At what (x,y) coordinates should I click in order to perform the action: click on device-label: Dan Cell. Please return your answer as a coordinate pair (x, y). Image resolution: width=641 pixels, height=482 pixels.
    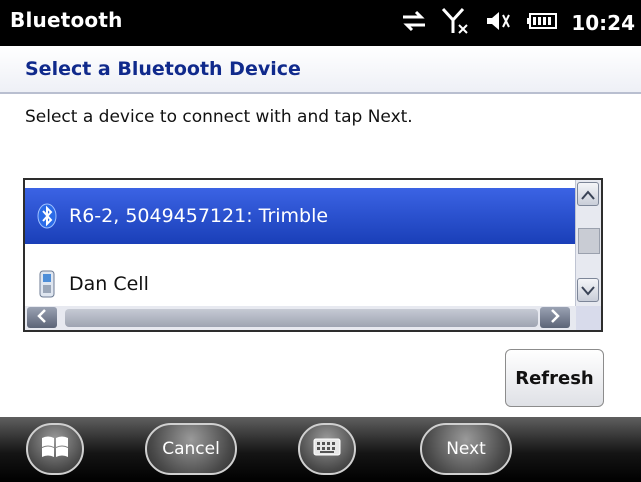
    Looking at the image, I should click on (109, 284).